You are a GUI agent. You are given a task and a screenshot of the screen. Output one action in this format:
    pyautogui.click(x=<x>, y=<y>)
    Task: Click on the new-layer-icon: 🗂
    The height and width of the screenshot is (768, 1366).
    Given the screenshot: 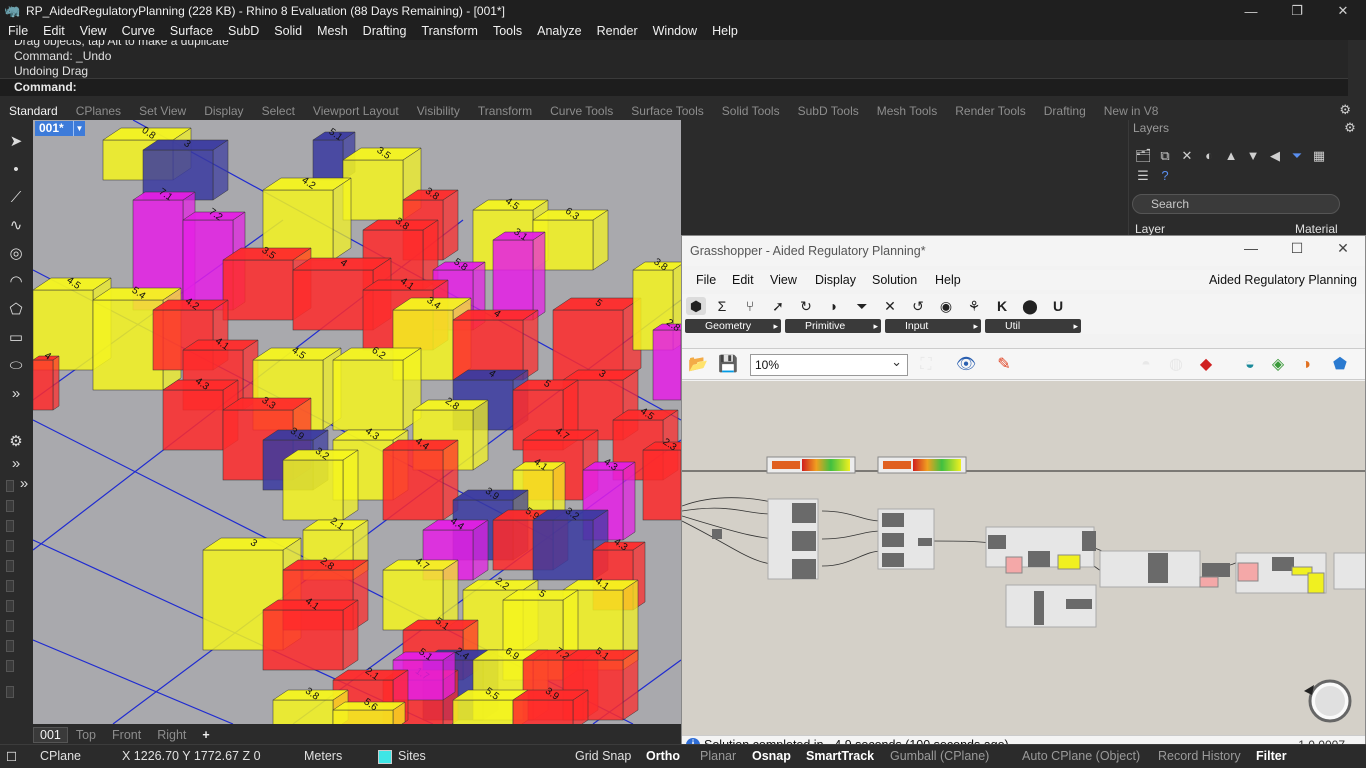 What is the action you would take?
    pyautogui.click(x=1143, y=156)
    